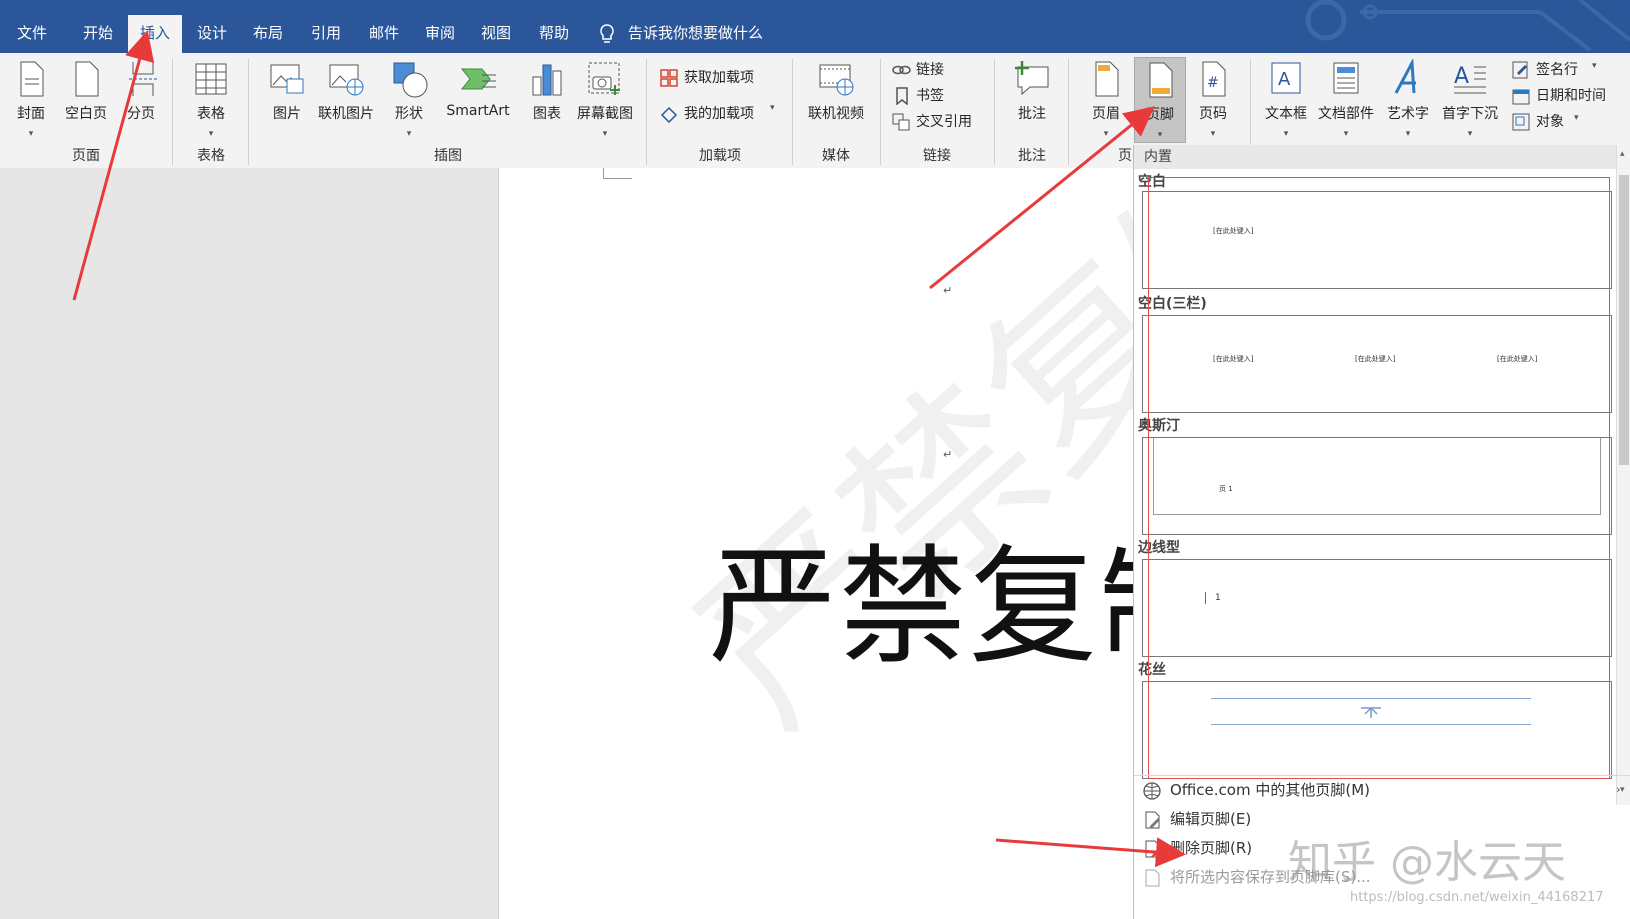  Describe the element at coordinates (1160, 100) in the screenshot. I see `footer-button: 页脚 ▾` at that location.